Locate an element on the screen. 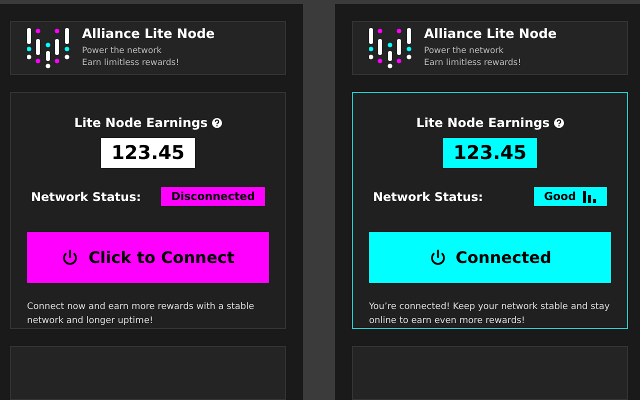 This screenshot has height=400, width=640. connect-button: Click to Connect is located at coordinates (148, 257).